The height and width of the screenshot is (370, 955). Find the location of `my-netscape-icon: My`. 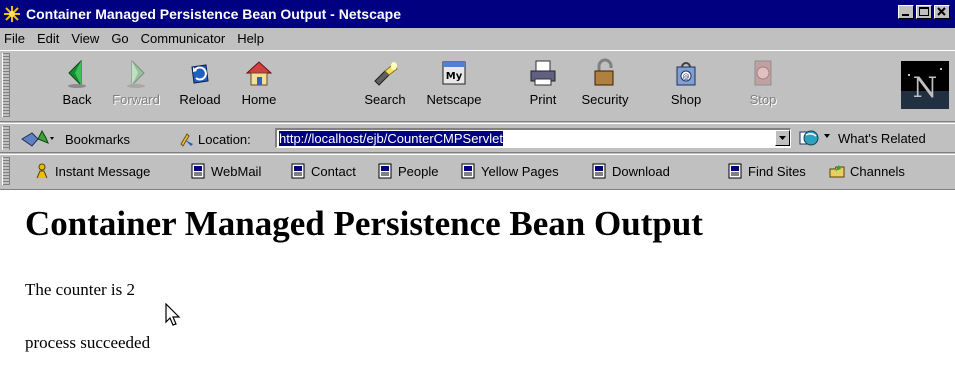

my-netscape-icon: My is located at coordinates (454, 73).